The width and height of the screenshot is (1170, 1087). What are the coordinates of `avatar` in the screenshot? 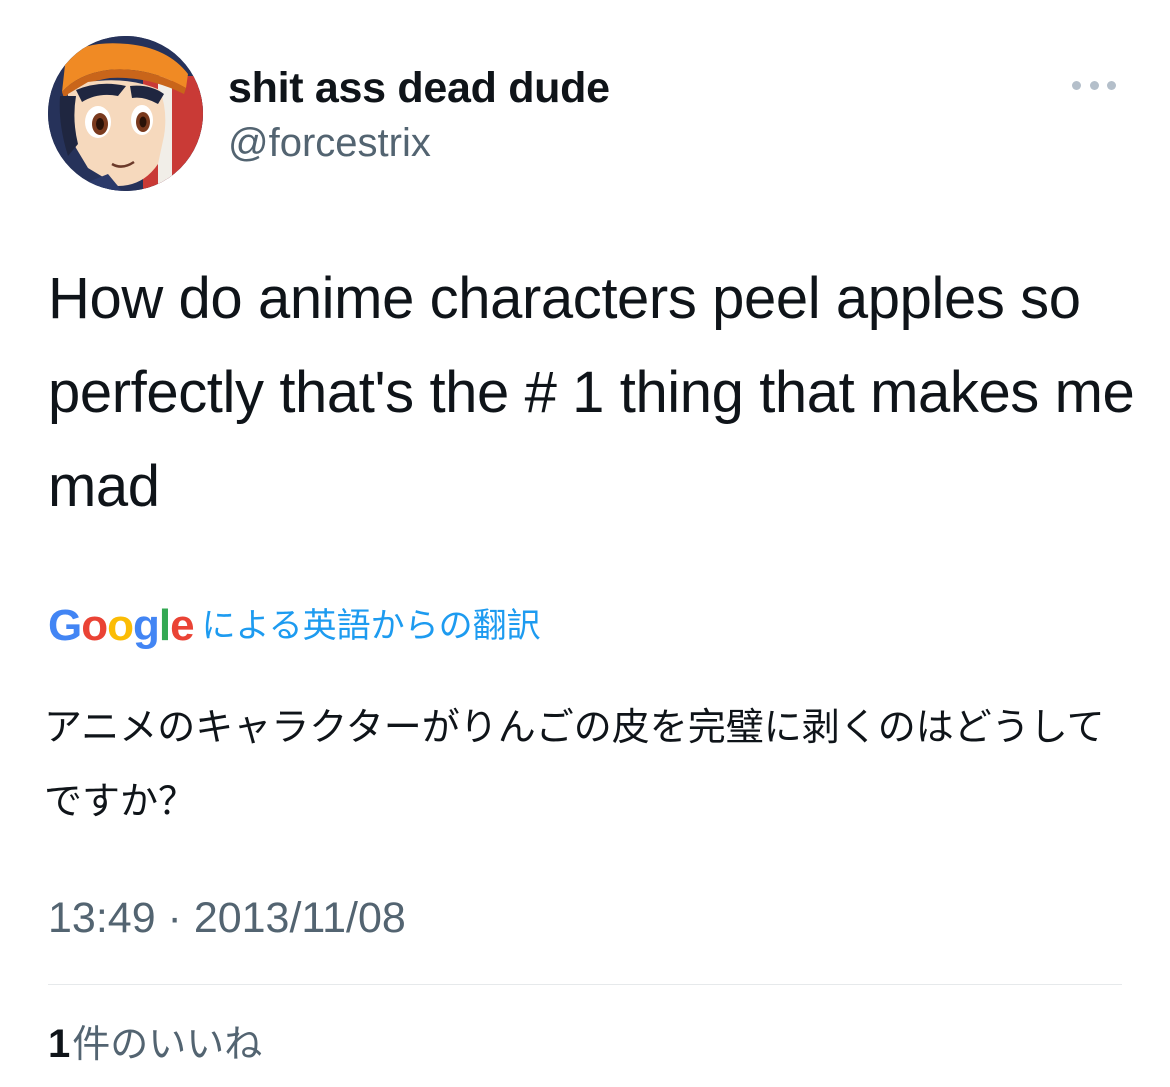 It's located at (125, 113).